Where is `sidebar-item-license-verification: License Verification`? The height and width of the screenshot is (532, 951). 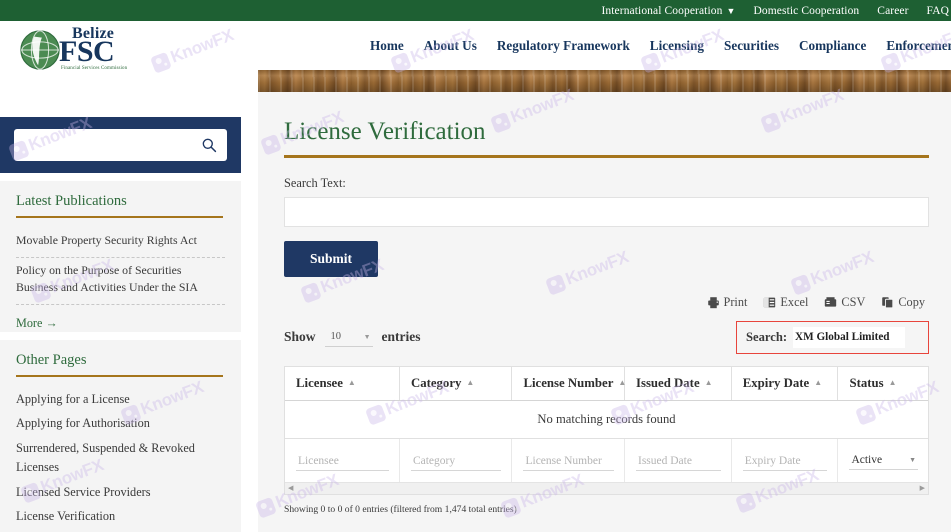
sidebar-item-license-verification: License Verification is located at coordinates (120, 517).